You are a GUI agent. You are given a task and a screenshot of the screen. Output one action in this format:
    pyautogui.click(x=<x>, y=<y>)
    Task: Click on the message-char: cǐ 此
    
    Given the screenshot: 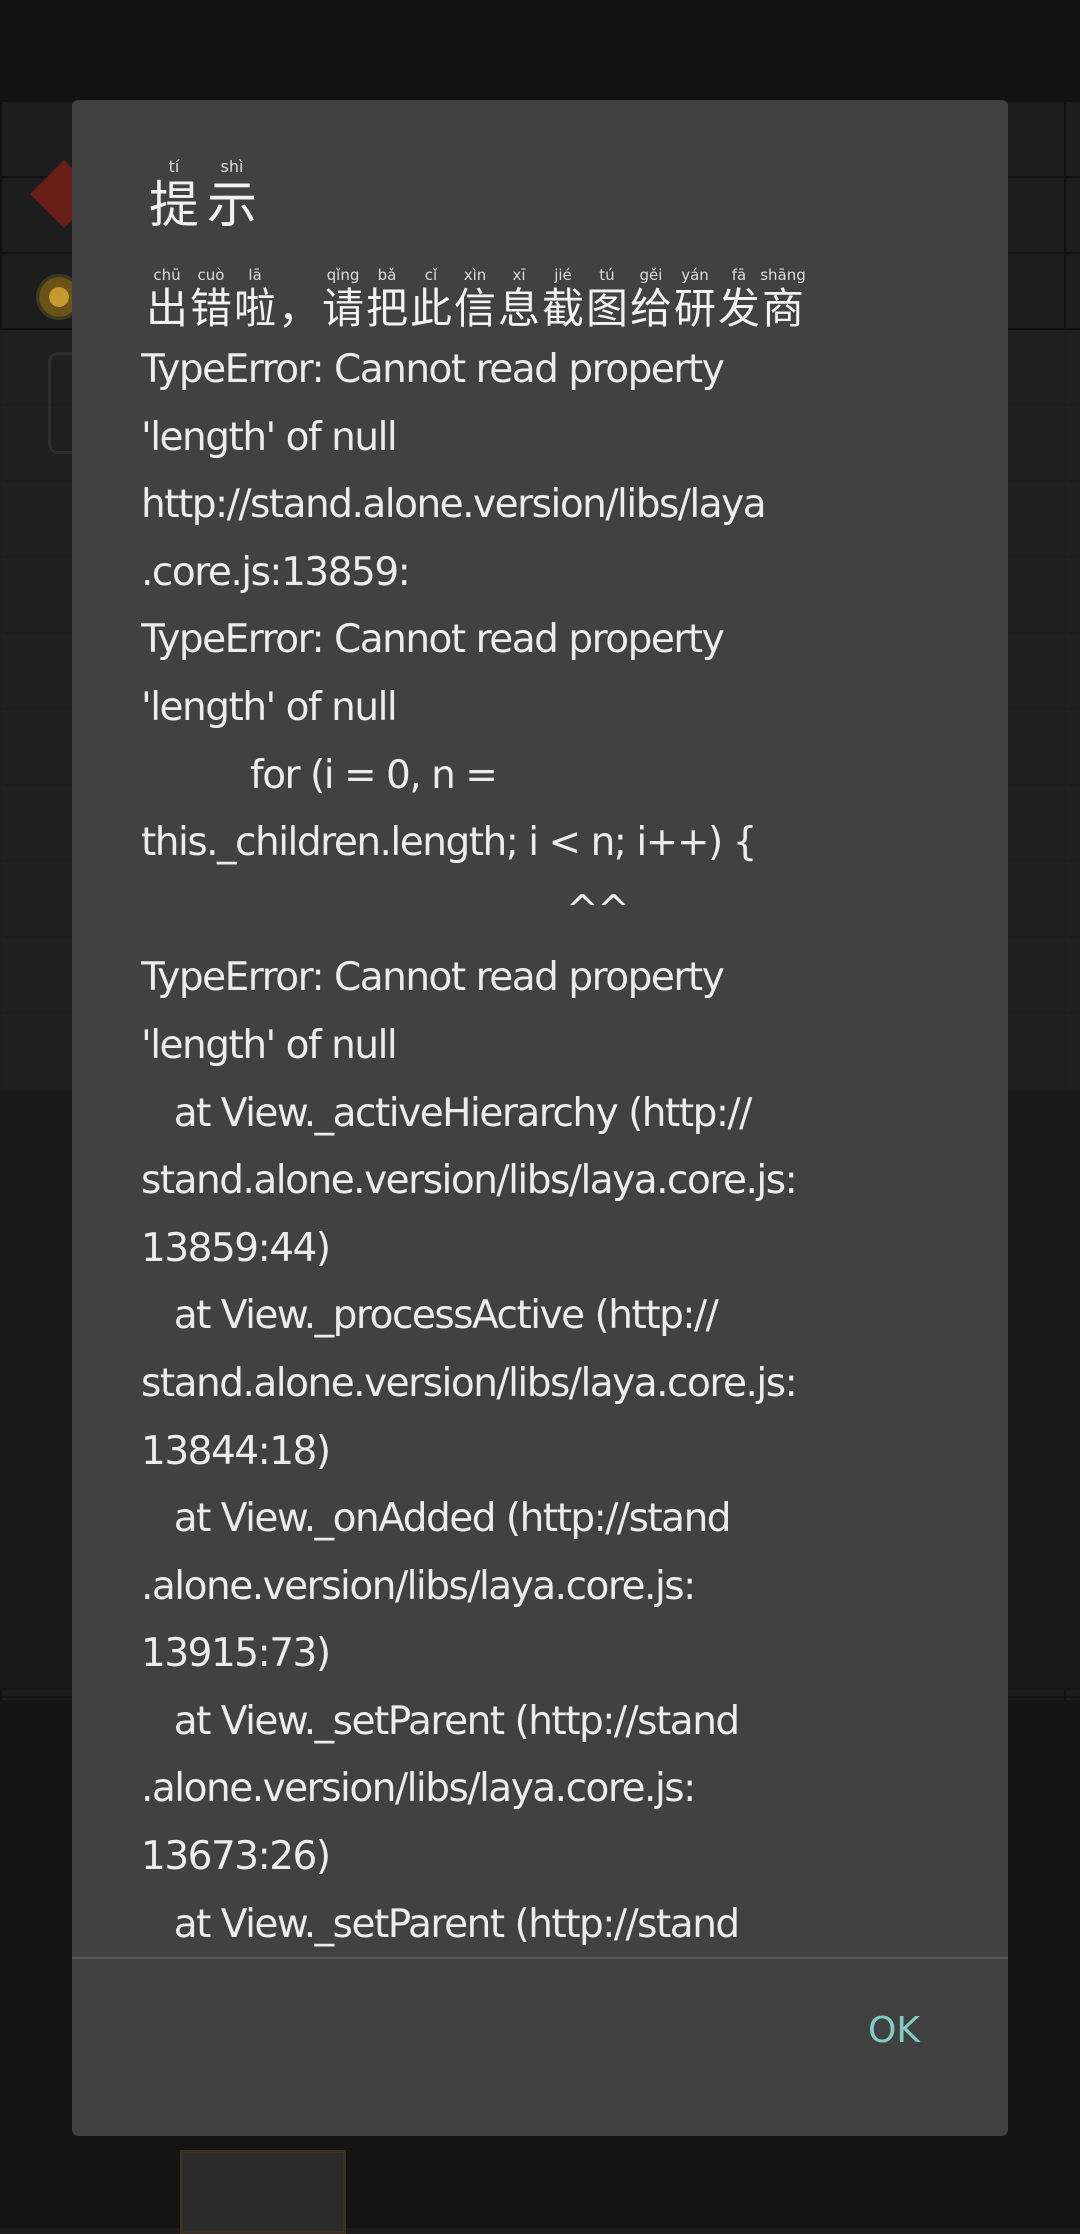 What is the action you would take?
    pyautogui.click(x=431, y=300)
    